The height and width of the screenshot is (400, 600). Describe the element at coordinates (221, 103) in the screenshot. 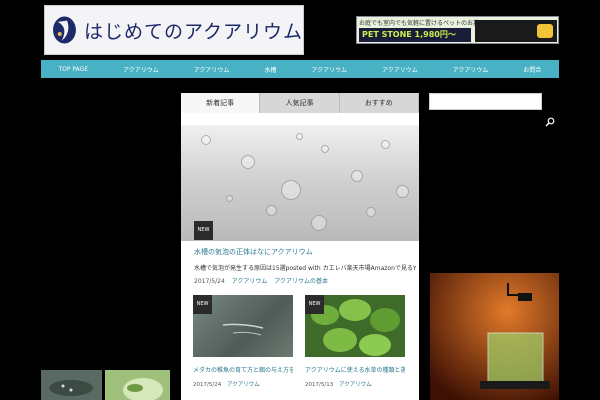

I see `tab-new: 新着記事` at that location.